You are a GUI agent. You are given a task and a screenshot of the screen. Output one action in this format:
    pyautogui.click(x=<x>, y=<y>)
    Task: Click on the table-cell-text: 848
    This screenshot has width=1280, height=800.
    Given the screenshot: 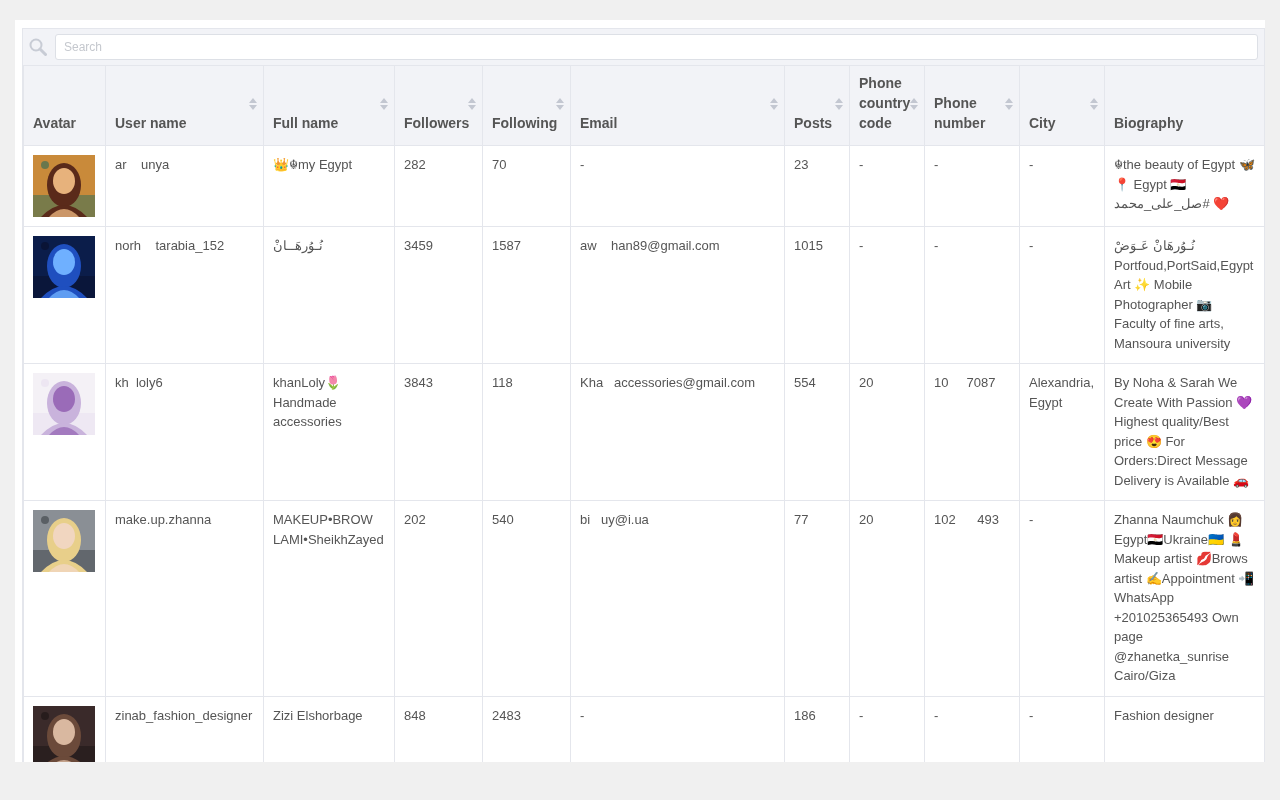 What is the action you would take?
    pyautogui.click(x=415, y=715)
    